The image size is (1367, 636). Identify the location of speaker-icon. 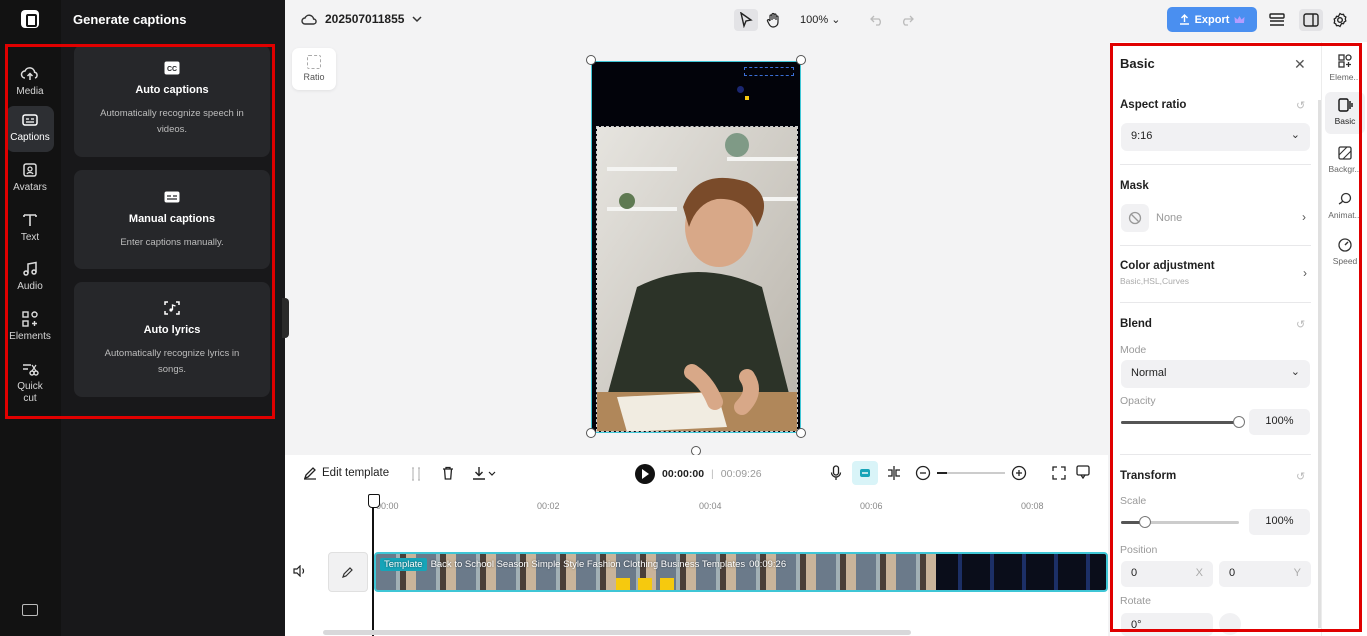
(299, 571).